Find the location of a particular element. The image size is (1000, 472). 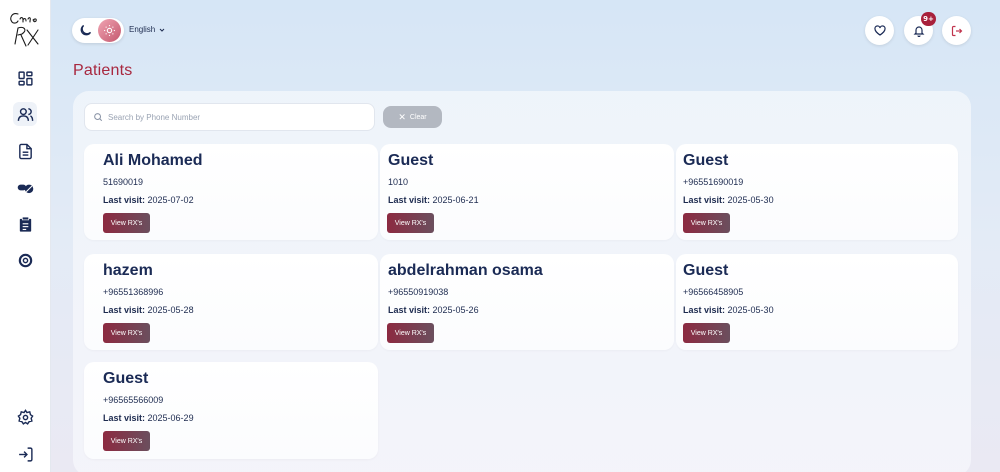

patient-last-visit: Last visit: 2025-06-29 is located at coordinates (148, 418).